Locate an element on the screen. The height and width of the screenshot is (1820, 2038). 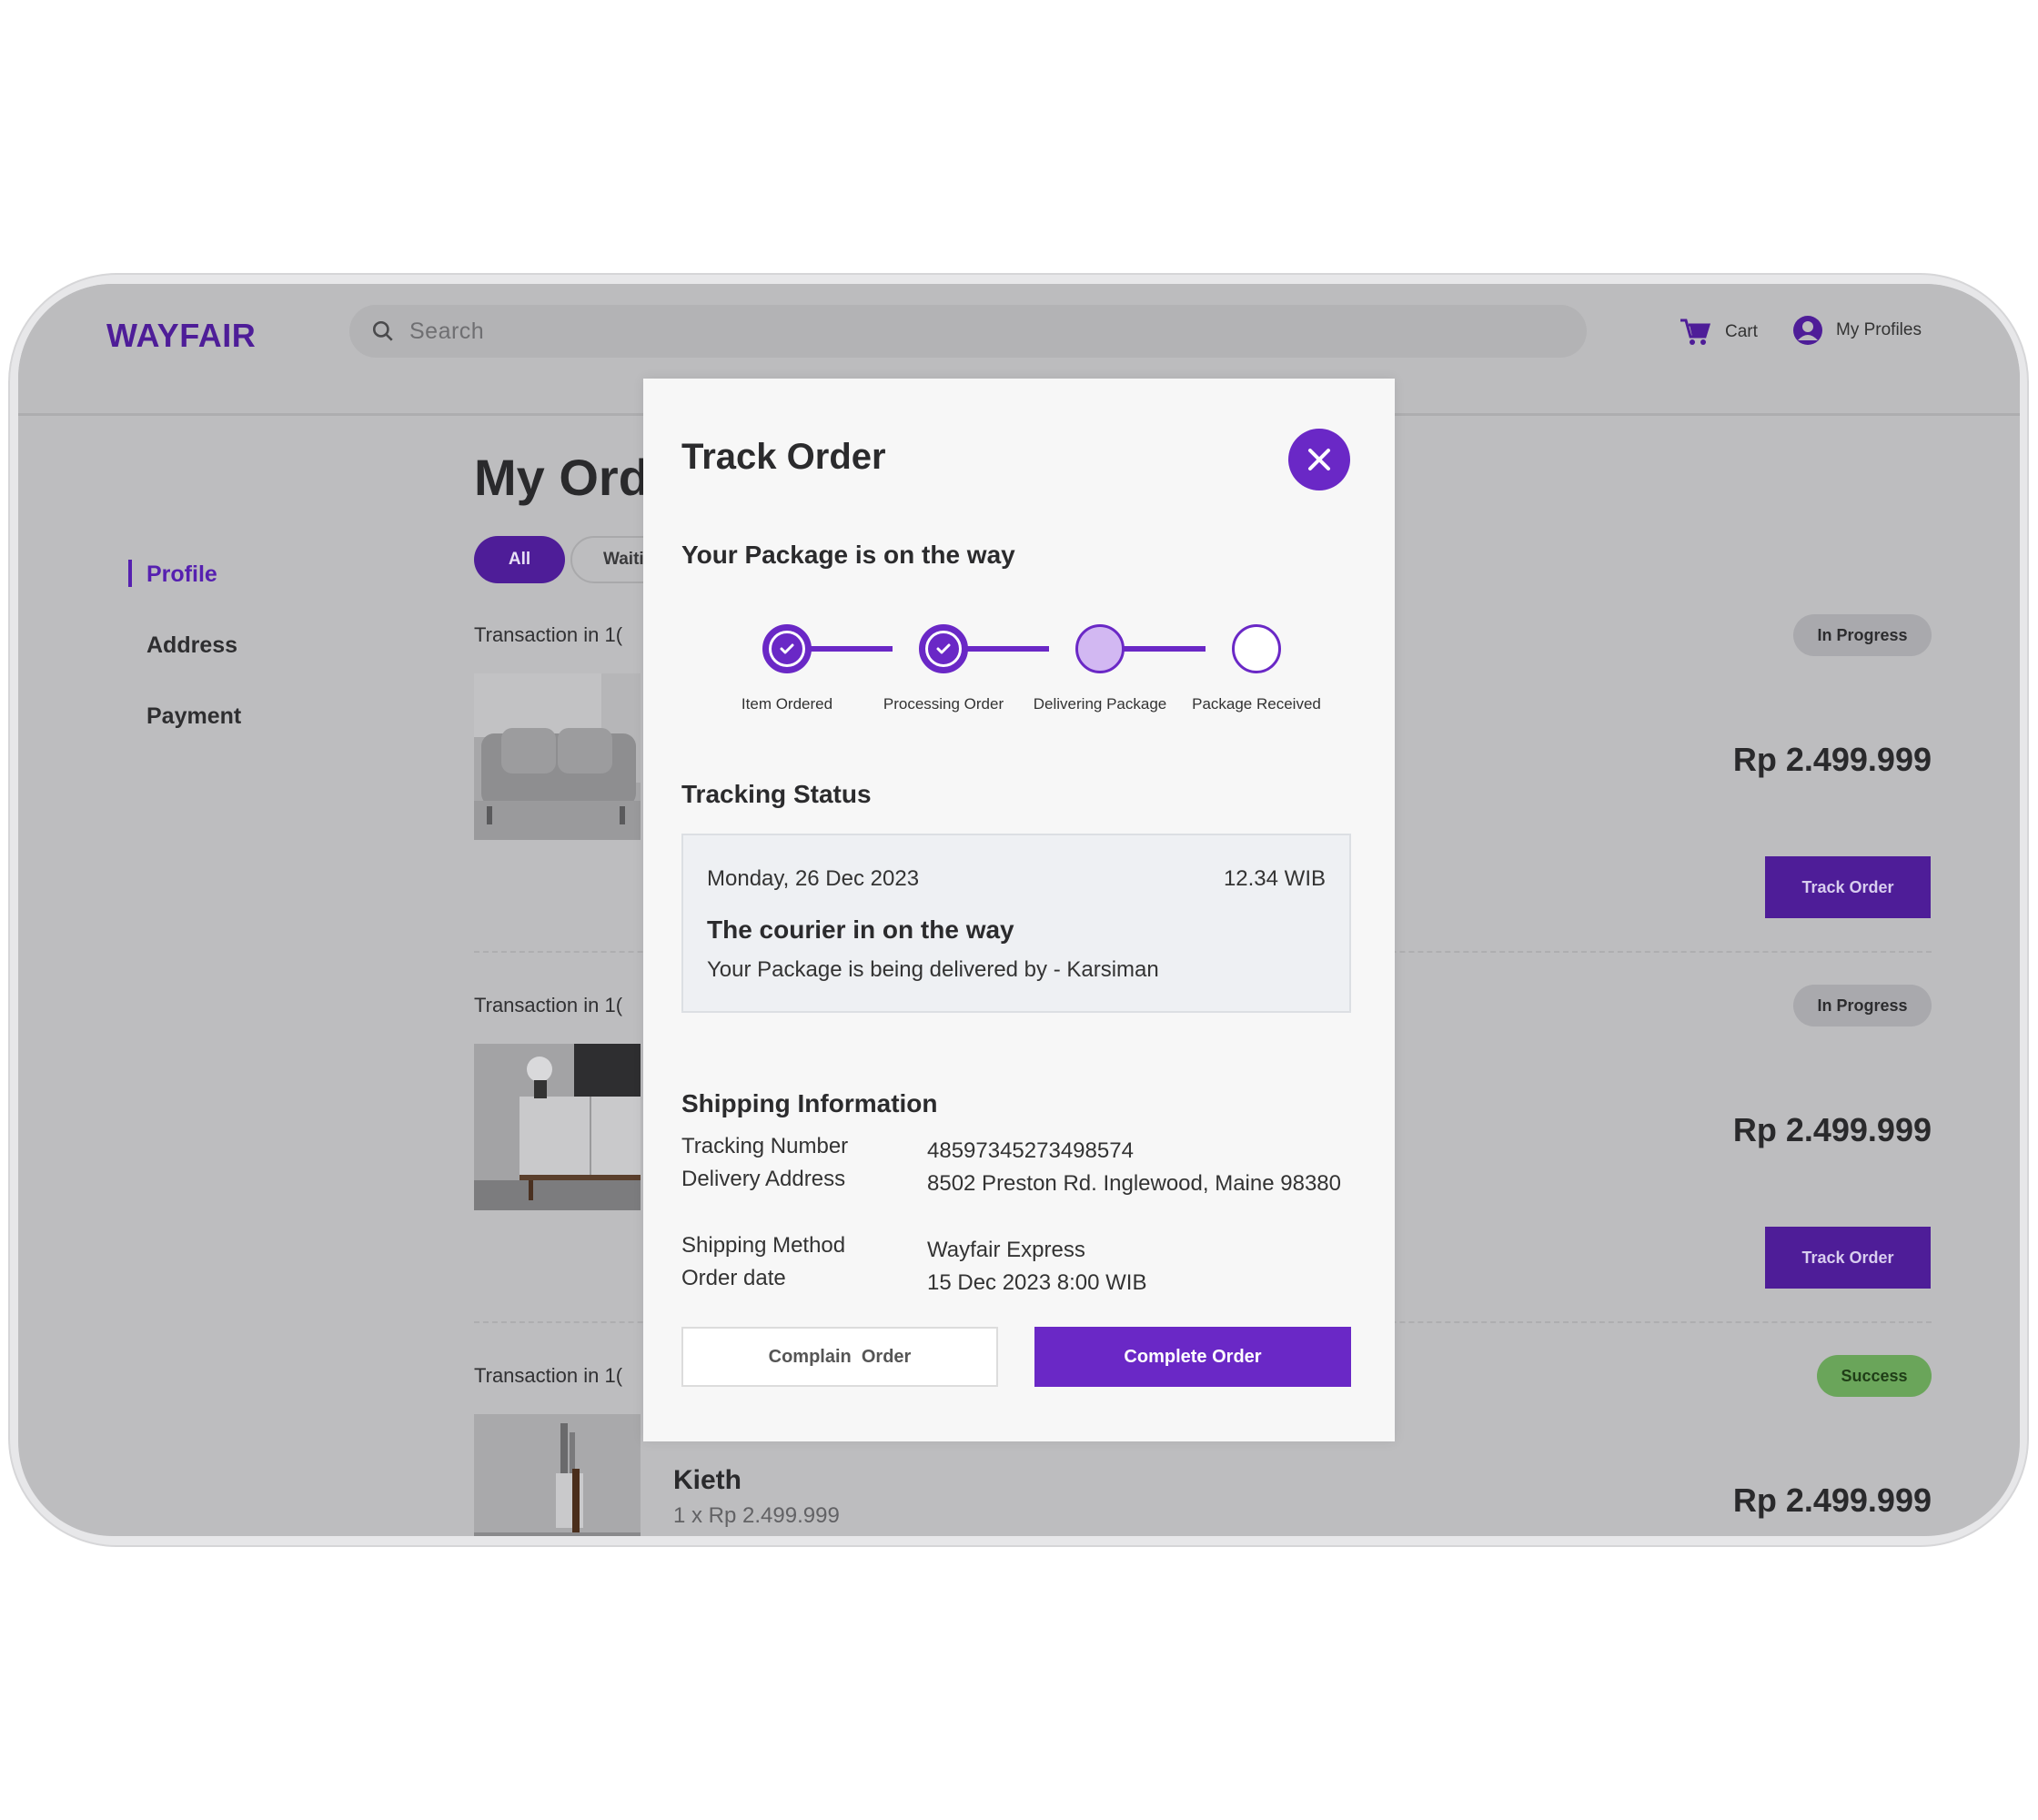
my-profiles-link: My Profiles is located at coordinates (1857, 330).